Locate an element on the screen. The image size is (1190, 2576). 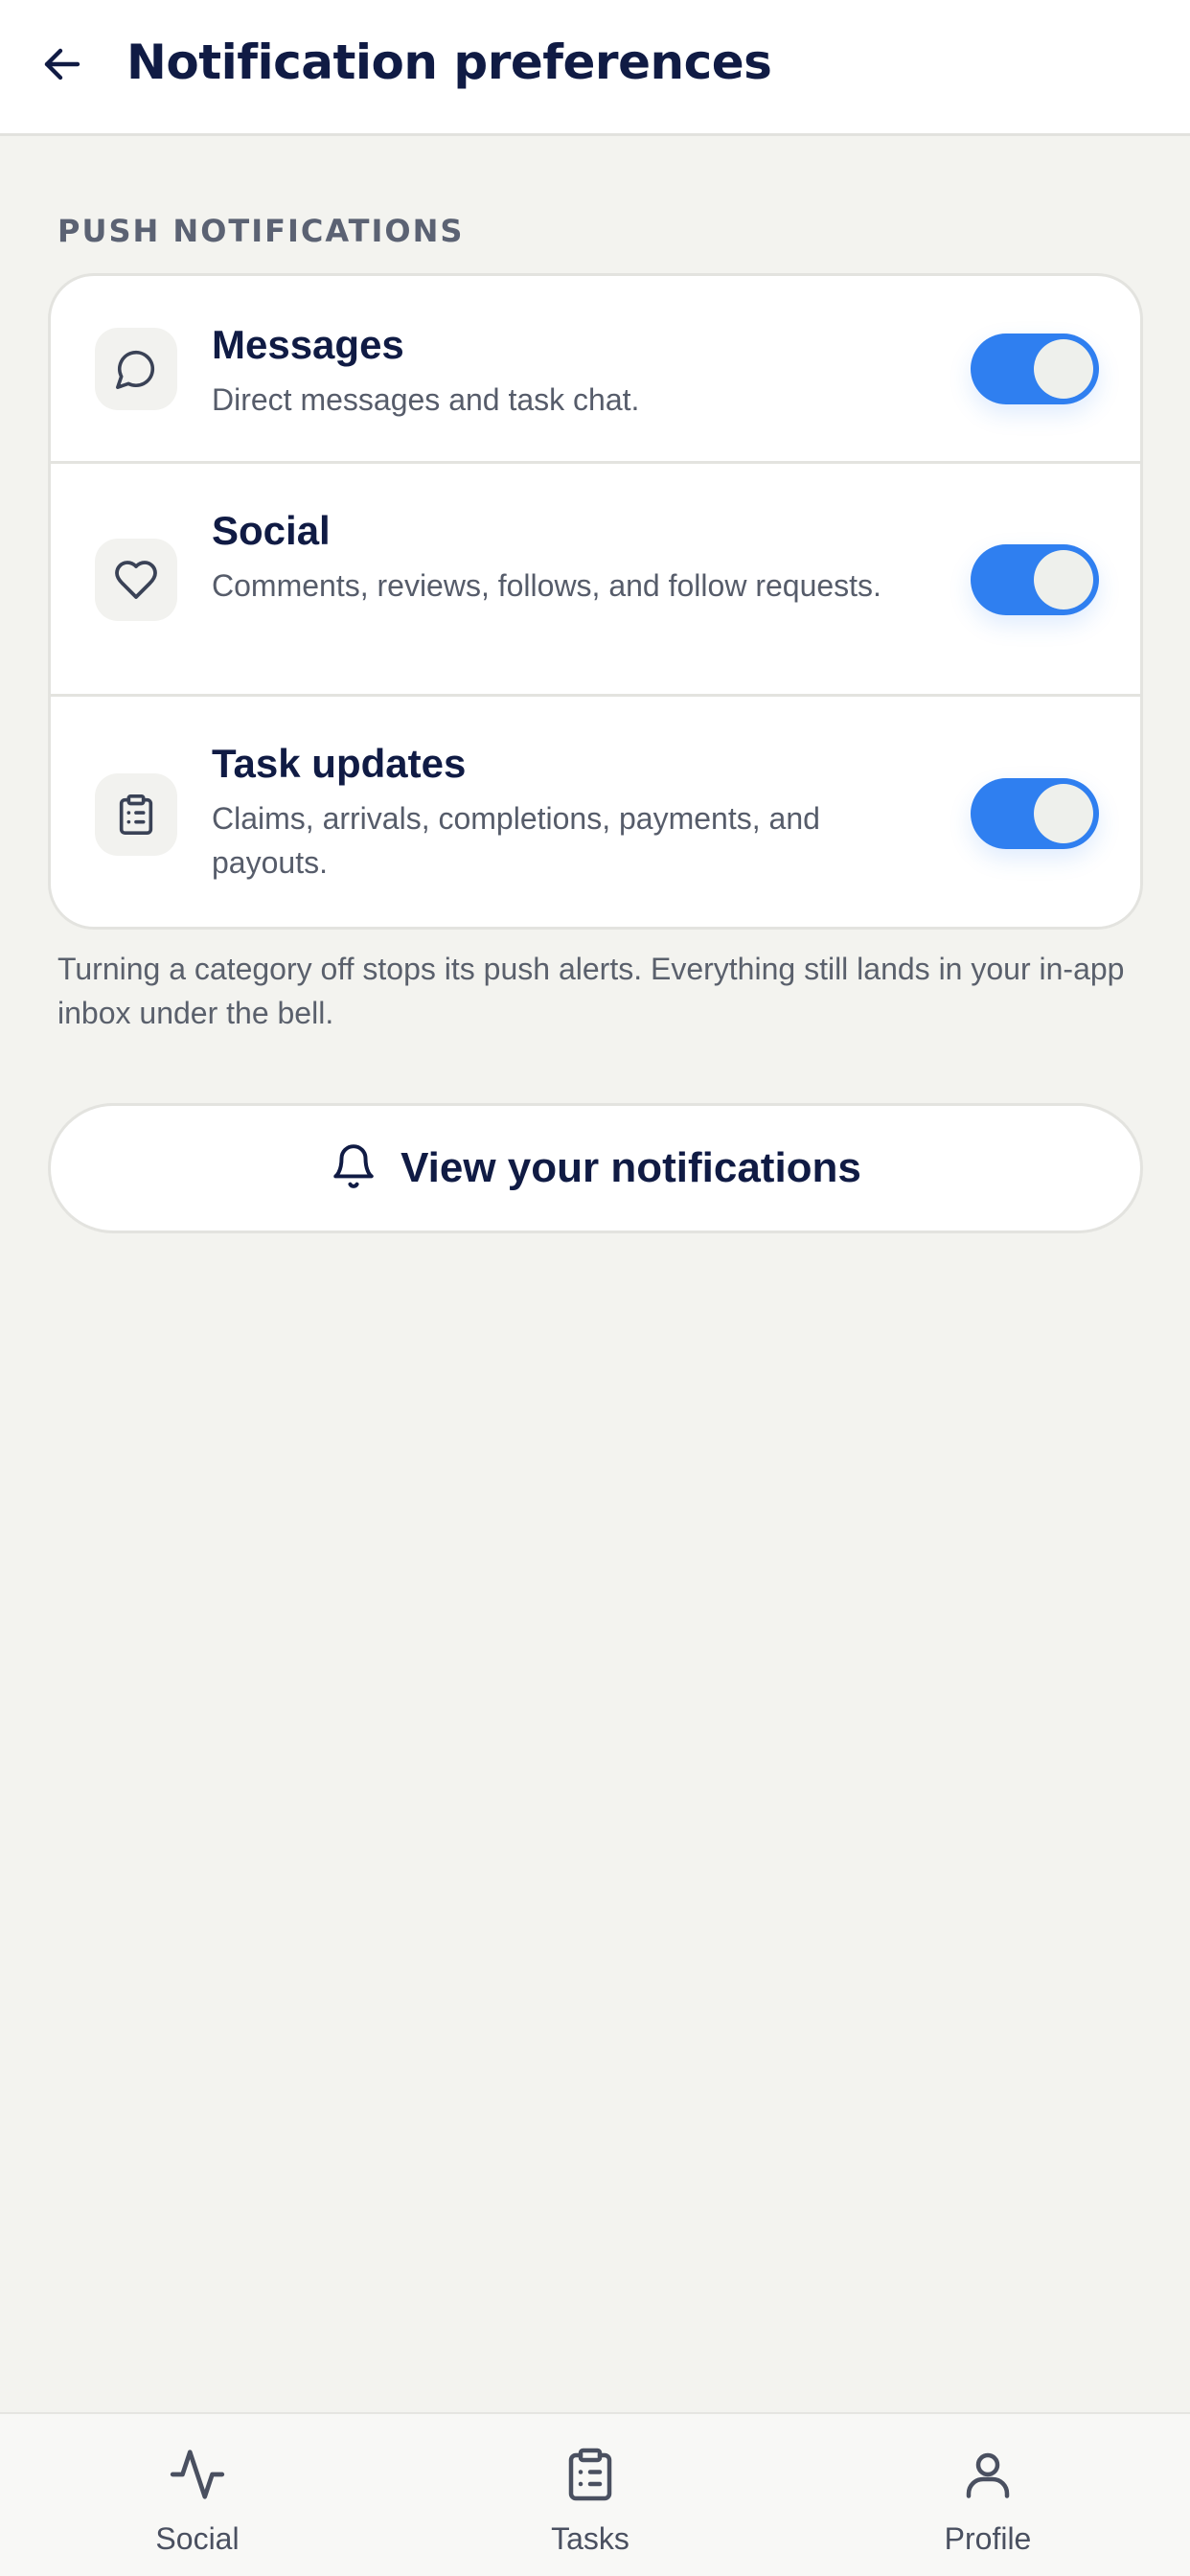
chat-bubble-icon is located at coordinates (136, 369).